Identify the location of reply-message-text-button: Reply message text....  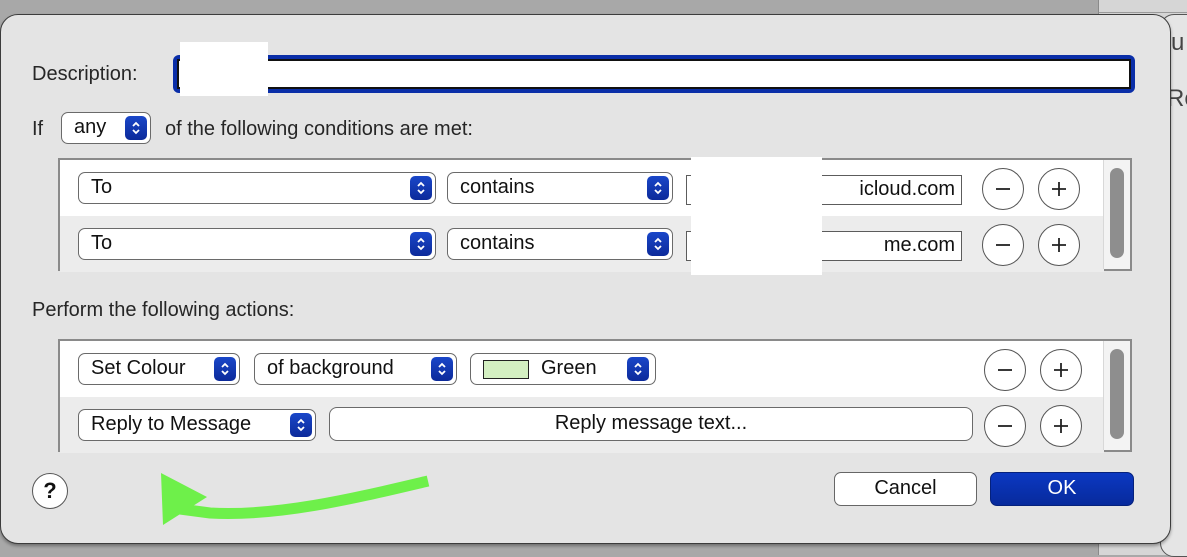
(651, 424).